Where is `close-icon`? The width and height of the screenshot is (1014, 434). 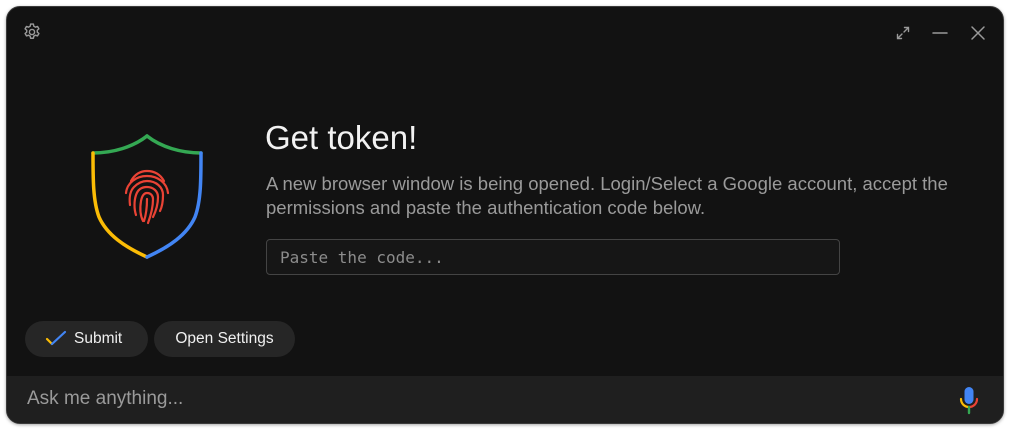
close-icon is located at coordinates (978, 33).